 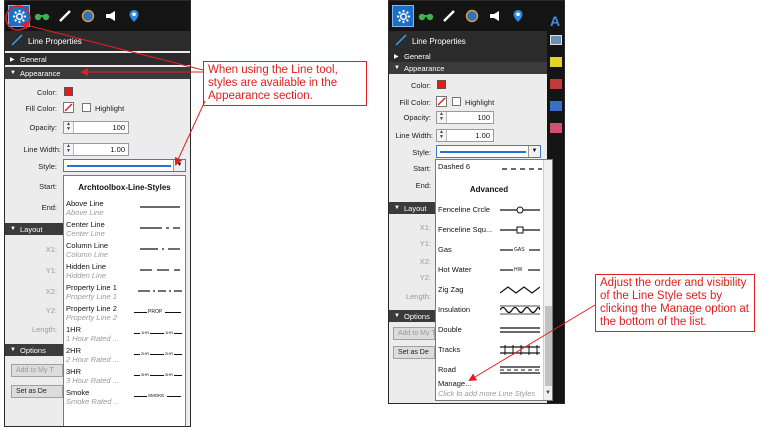 What do you see at coordinates (494, 290) in the screenshot?
I see `list-item: Zig Zag` at bounding box center [494, 290].